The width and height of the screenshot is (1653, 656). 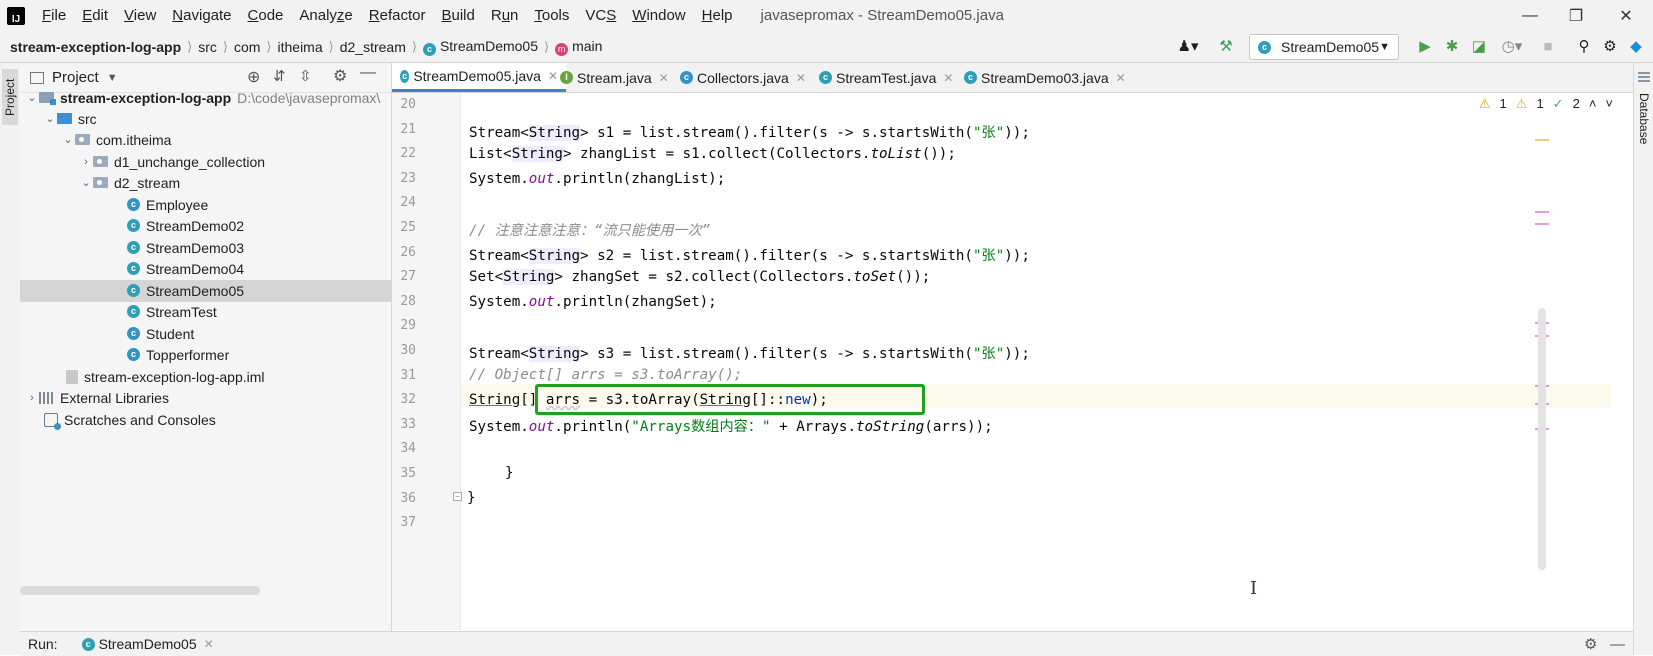 I want to click on minimize-icon: —, so click(x=1530, y=15).